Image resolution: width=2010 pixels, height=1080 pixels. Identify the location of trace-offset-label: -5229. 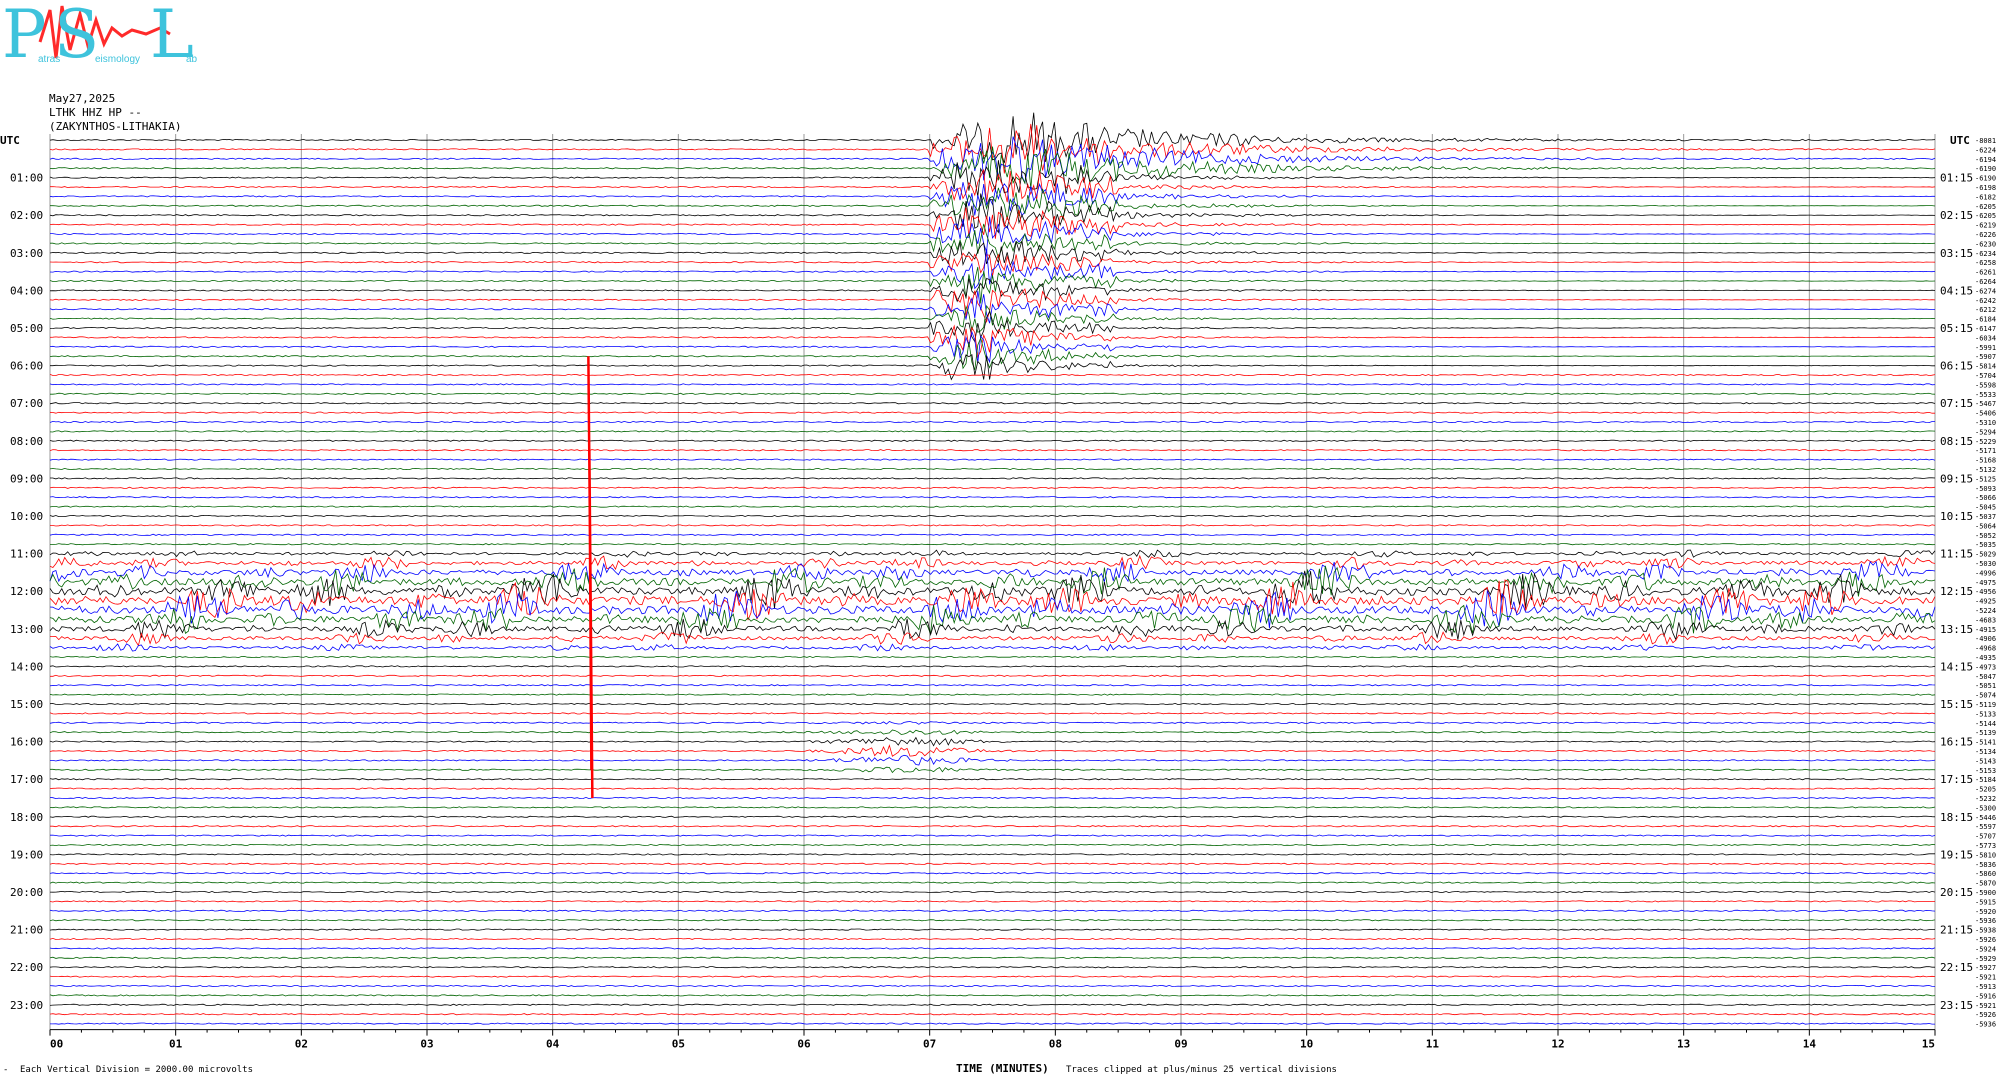
(1985, 442).